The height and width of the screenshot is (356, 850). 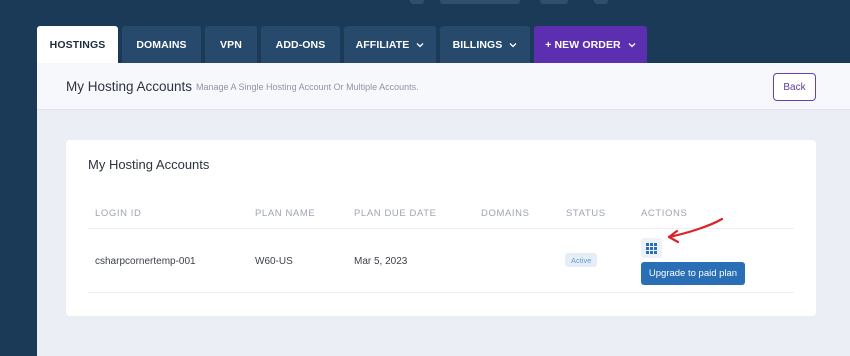 I want to click on card-title: My Hosting Accounts, so click(x=149, y=164).